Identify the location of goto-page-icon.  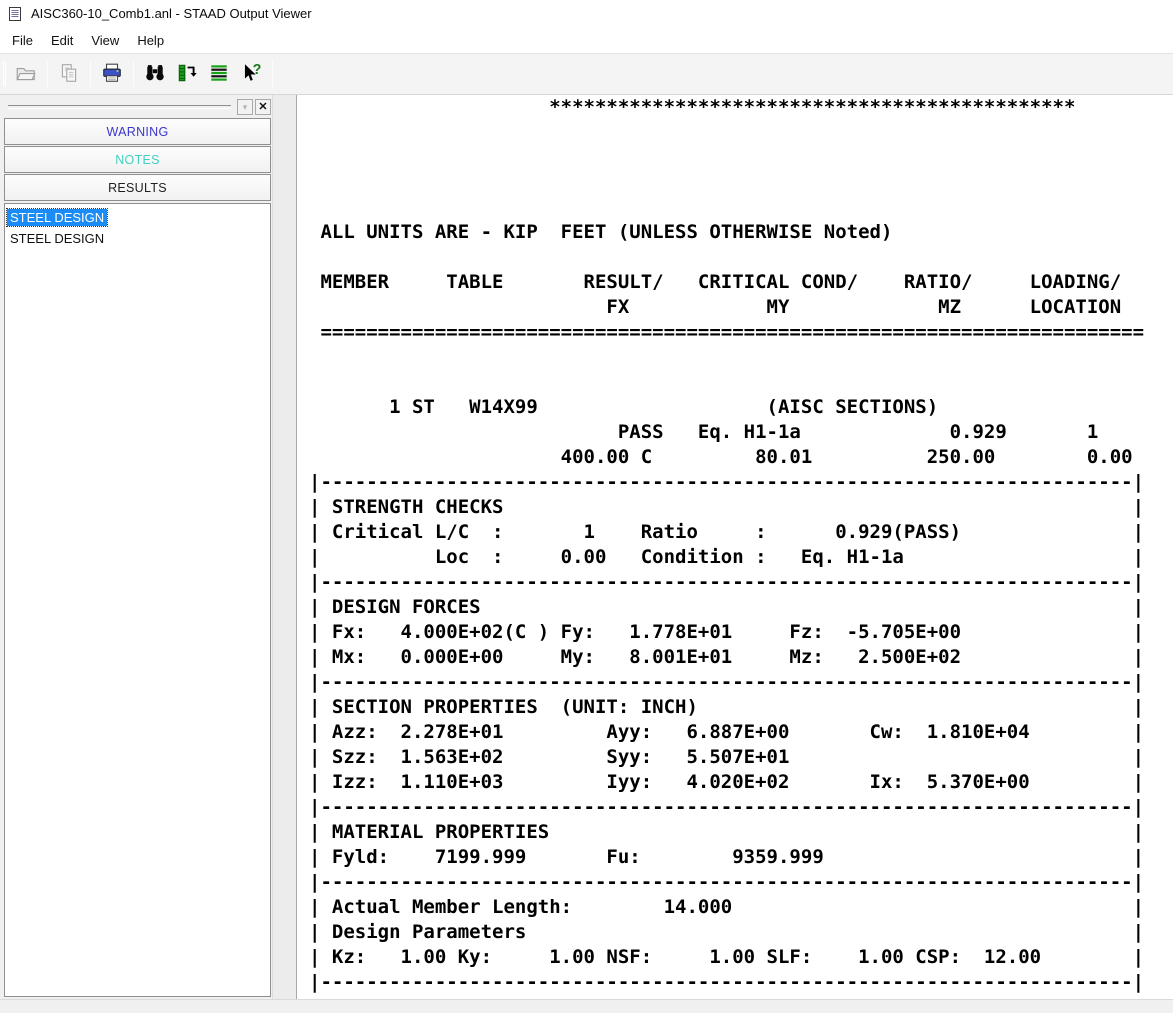
(187, 74).